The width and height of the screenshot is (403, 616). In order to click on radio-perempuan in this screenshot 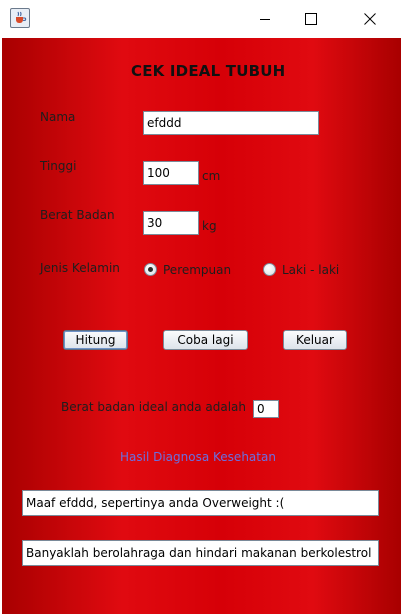, I will do `click(150, 269)`.